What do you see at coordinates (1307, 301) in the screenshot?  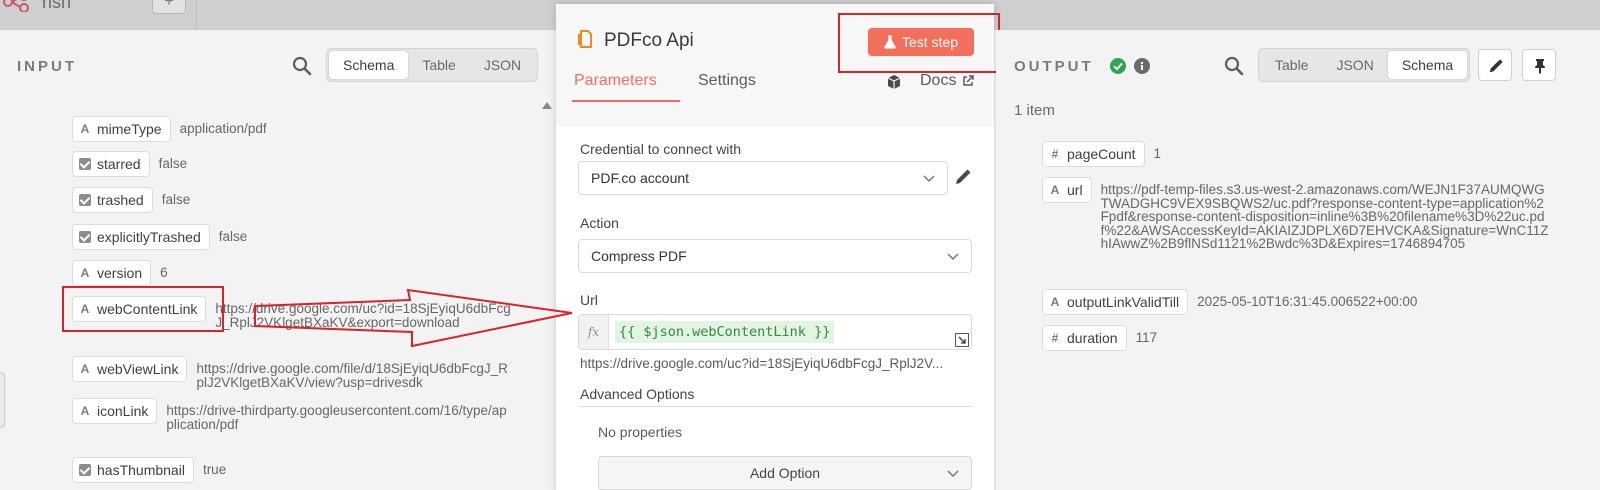 I see `field-value: 2025-05-10T16:31:45.006522+00:00` at bounding box center [1307, 301].